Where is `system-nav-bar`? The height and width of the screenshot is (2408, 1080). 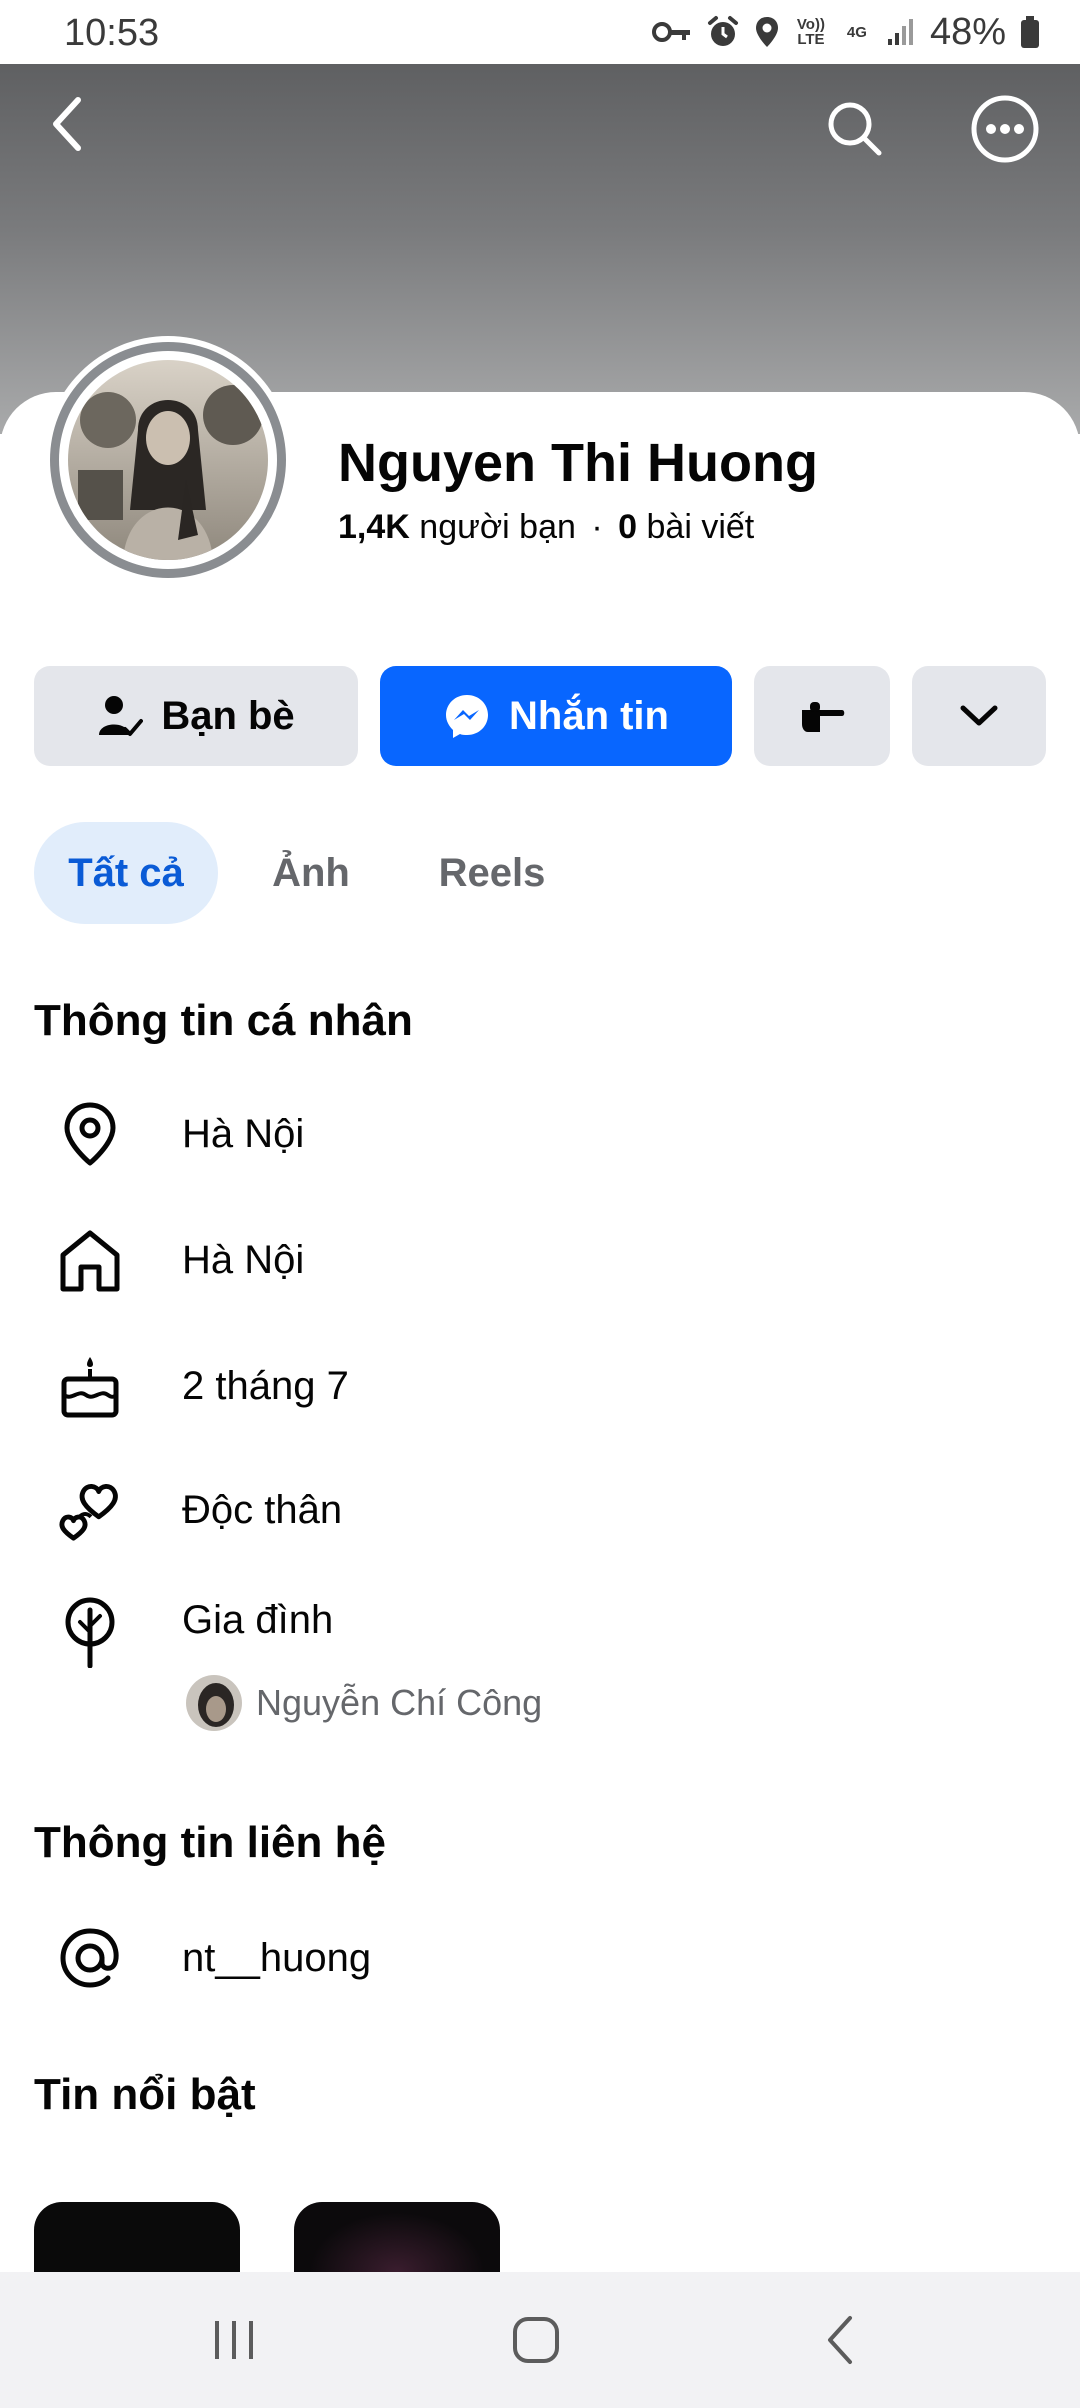
system-nav-bar is located at coordinates (540, 2340).